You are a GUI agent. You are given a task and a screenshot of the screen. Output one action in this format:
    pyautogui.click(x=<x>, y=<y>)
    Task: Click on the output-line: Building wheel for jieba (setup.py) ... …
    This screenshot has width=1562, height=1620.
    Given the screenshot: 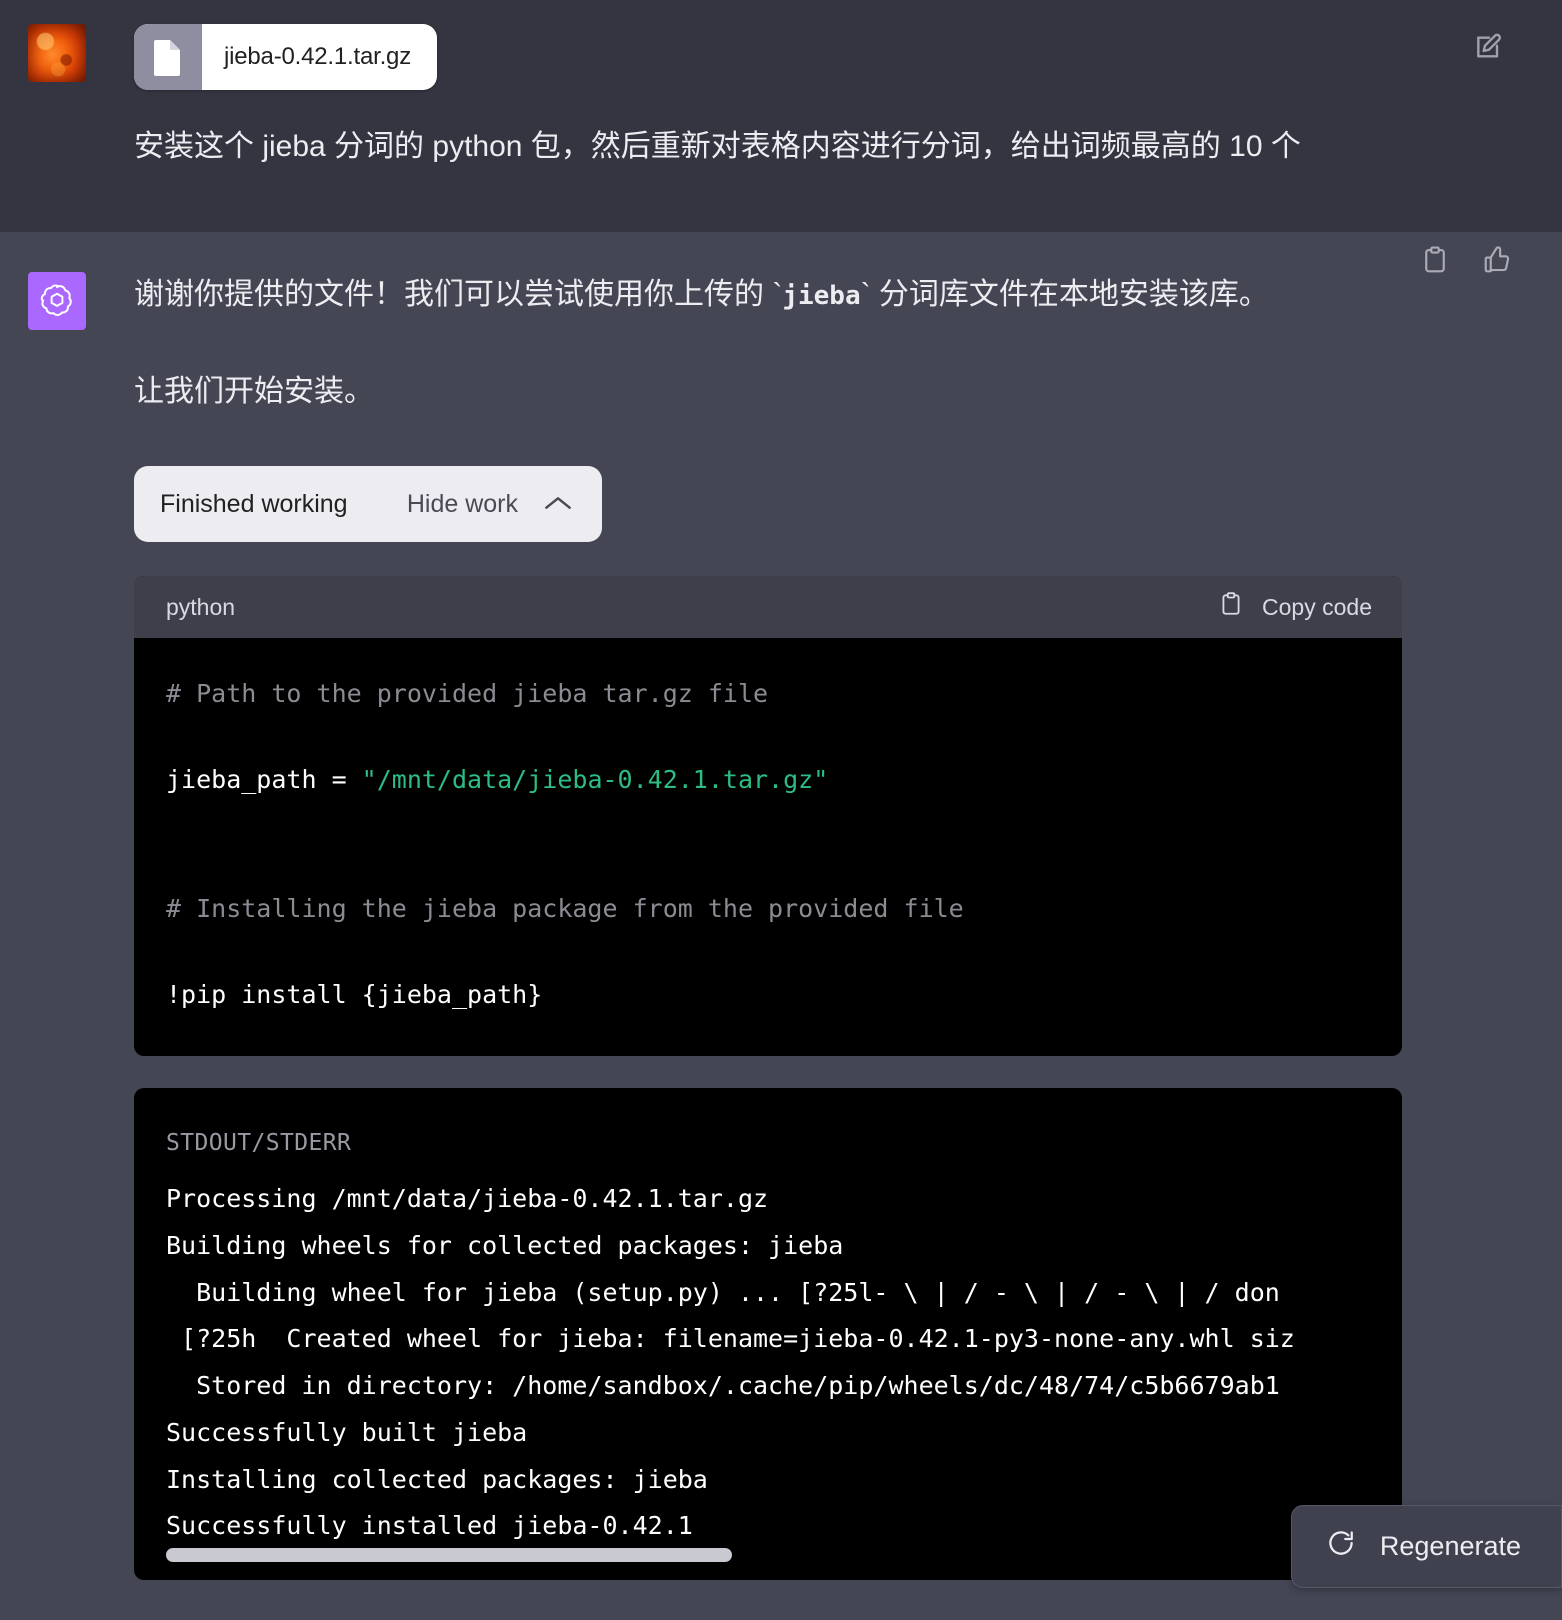 What is the action you would take?
    pyautogui.click(x=723, y=1292)
    